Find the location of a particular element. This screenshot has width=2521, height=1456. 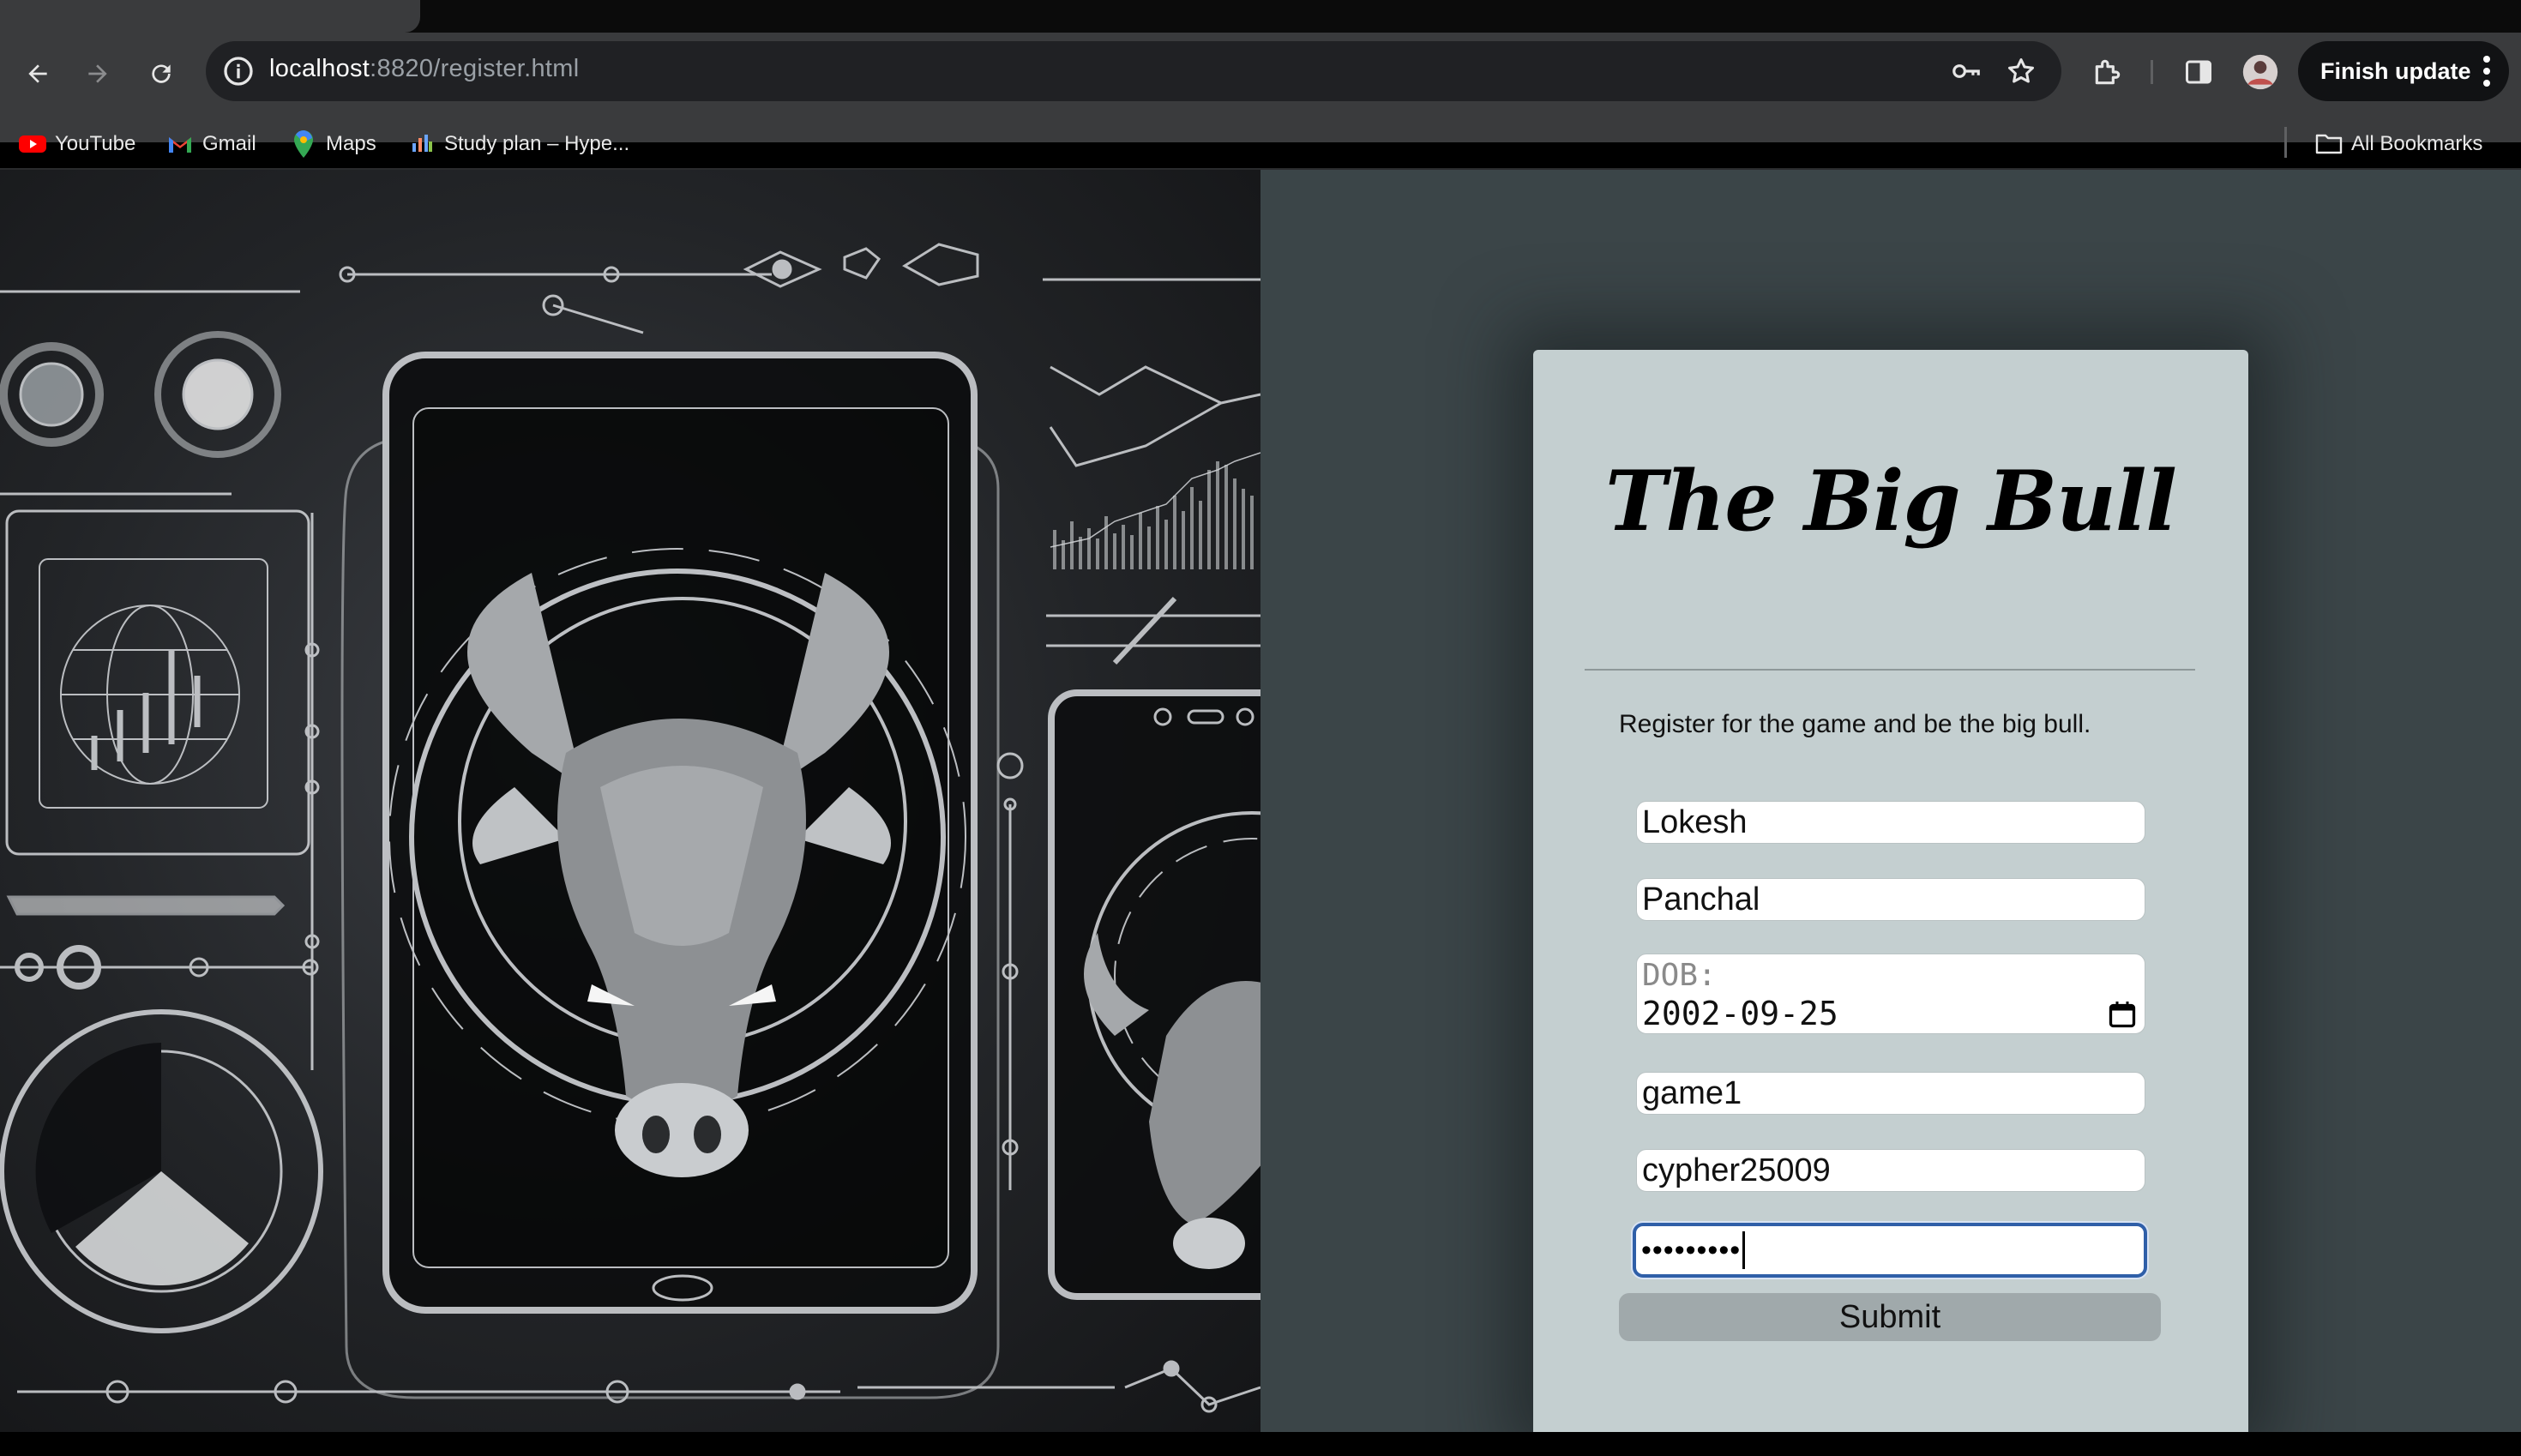

reload-icon is located at coordinates (162, 73).